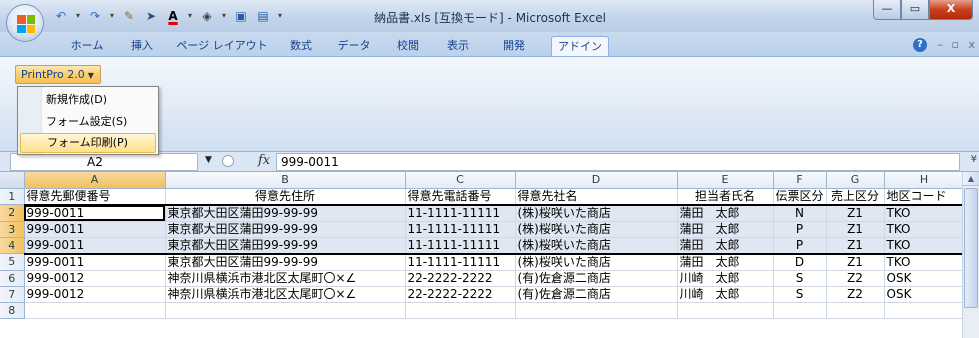 Image resolution: width=979 pixels, height=338 pixels. I want to click on tab-addins: アドイン, so click(580, 46).